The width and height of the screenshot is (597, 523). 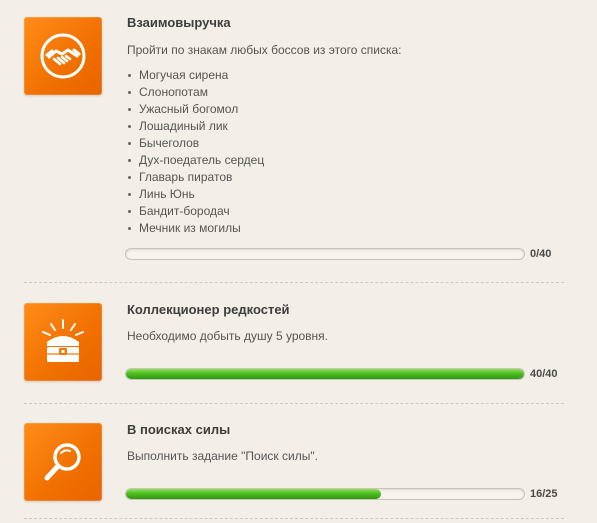 What do you see at coordinates (222, 456) in the screenshot?
I see `achievement-description: Выполнить задание "Поиск силы".` at bounding box center [222, 456].